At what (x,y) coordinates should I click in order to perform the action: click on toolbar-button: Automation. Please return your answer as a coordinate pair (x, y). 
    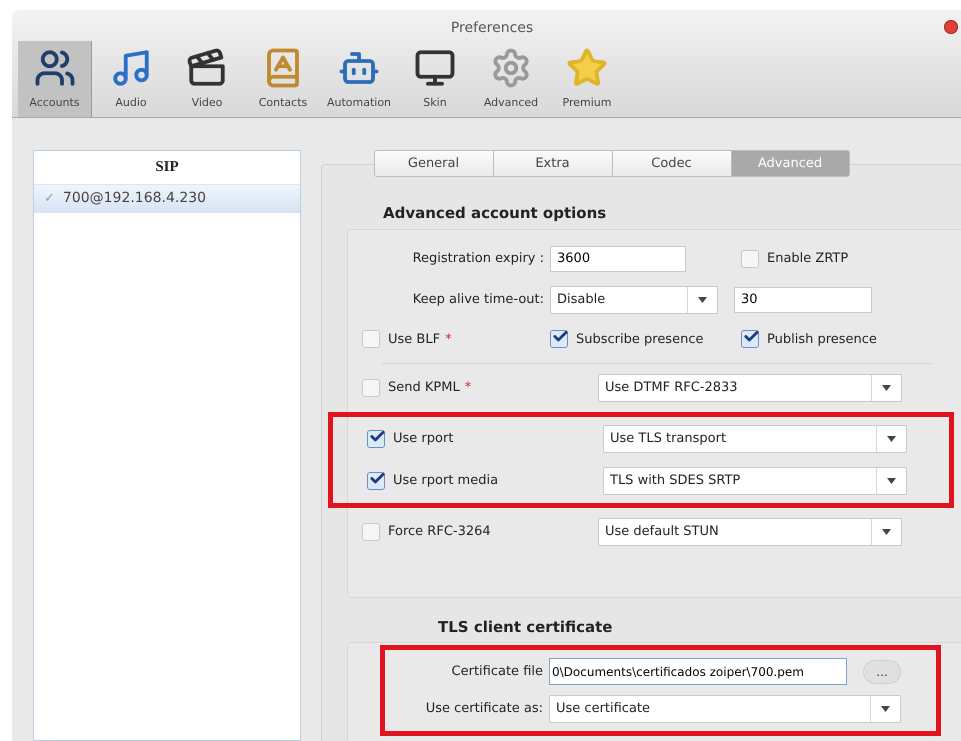
    Looking at the image, I should click on (359, 79).